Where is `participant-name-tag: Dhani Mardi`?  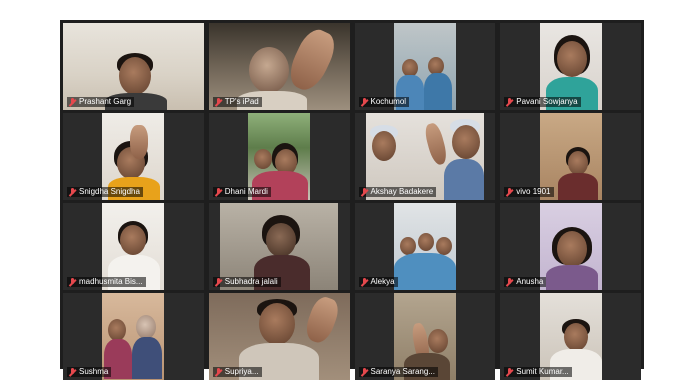 participant-name-tag: Dhani Mardi is located at coordinates (241, 192).